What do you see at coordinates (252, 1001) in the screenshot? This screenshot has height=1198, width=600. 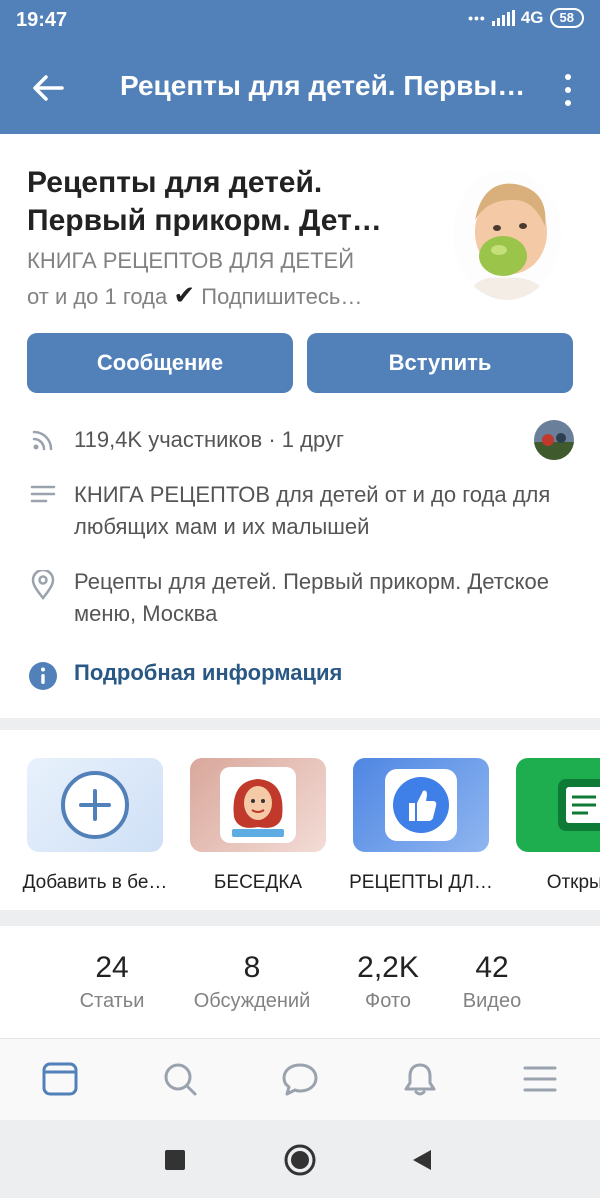 I see `counter-label: Обсуждений` at bounding box center [252, 1001].